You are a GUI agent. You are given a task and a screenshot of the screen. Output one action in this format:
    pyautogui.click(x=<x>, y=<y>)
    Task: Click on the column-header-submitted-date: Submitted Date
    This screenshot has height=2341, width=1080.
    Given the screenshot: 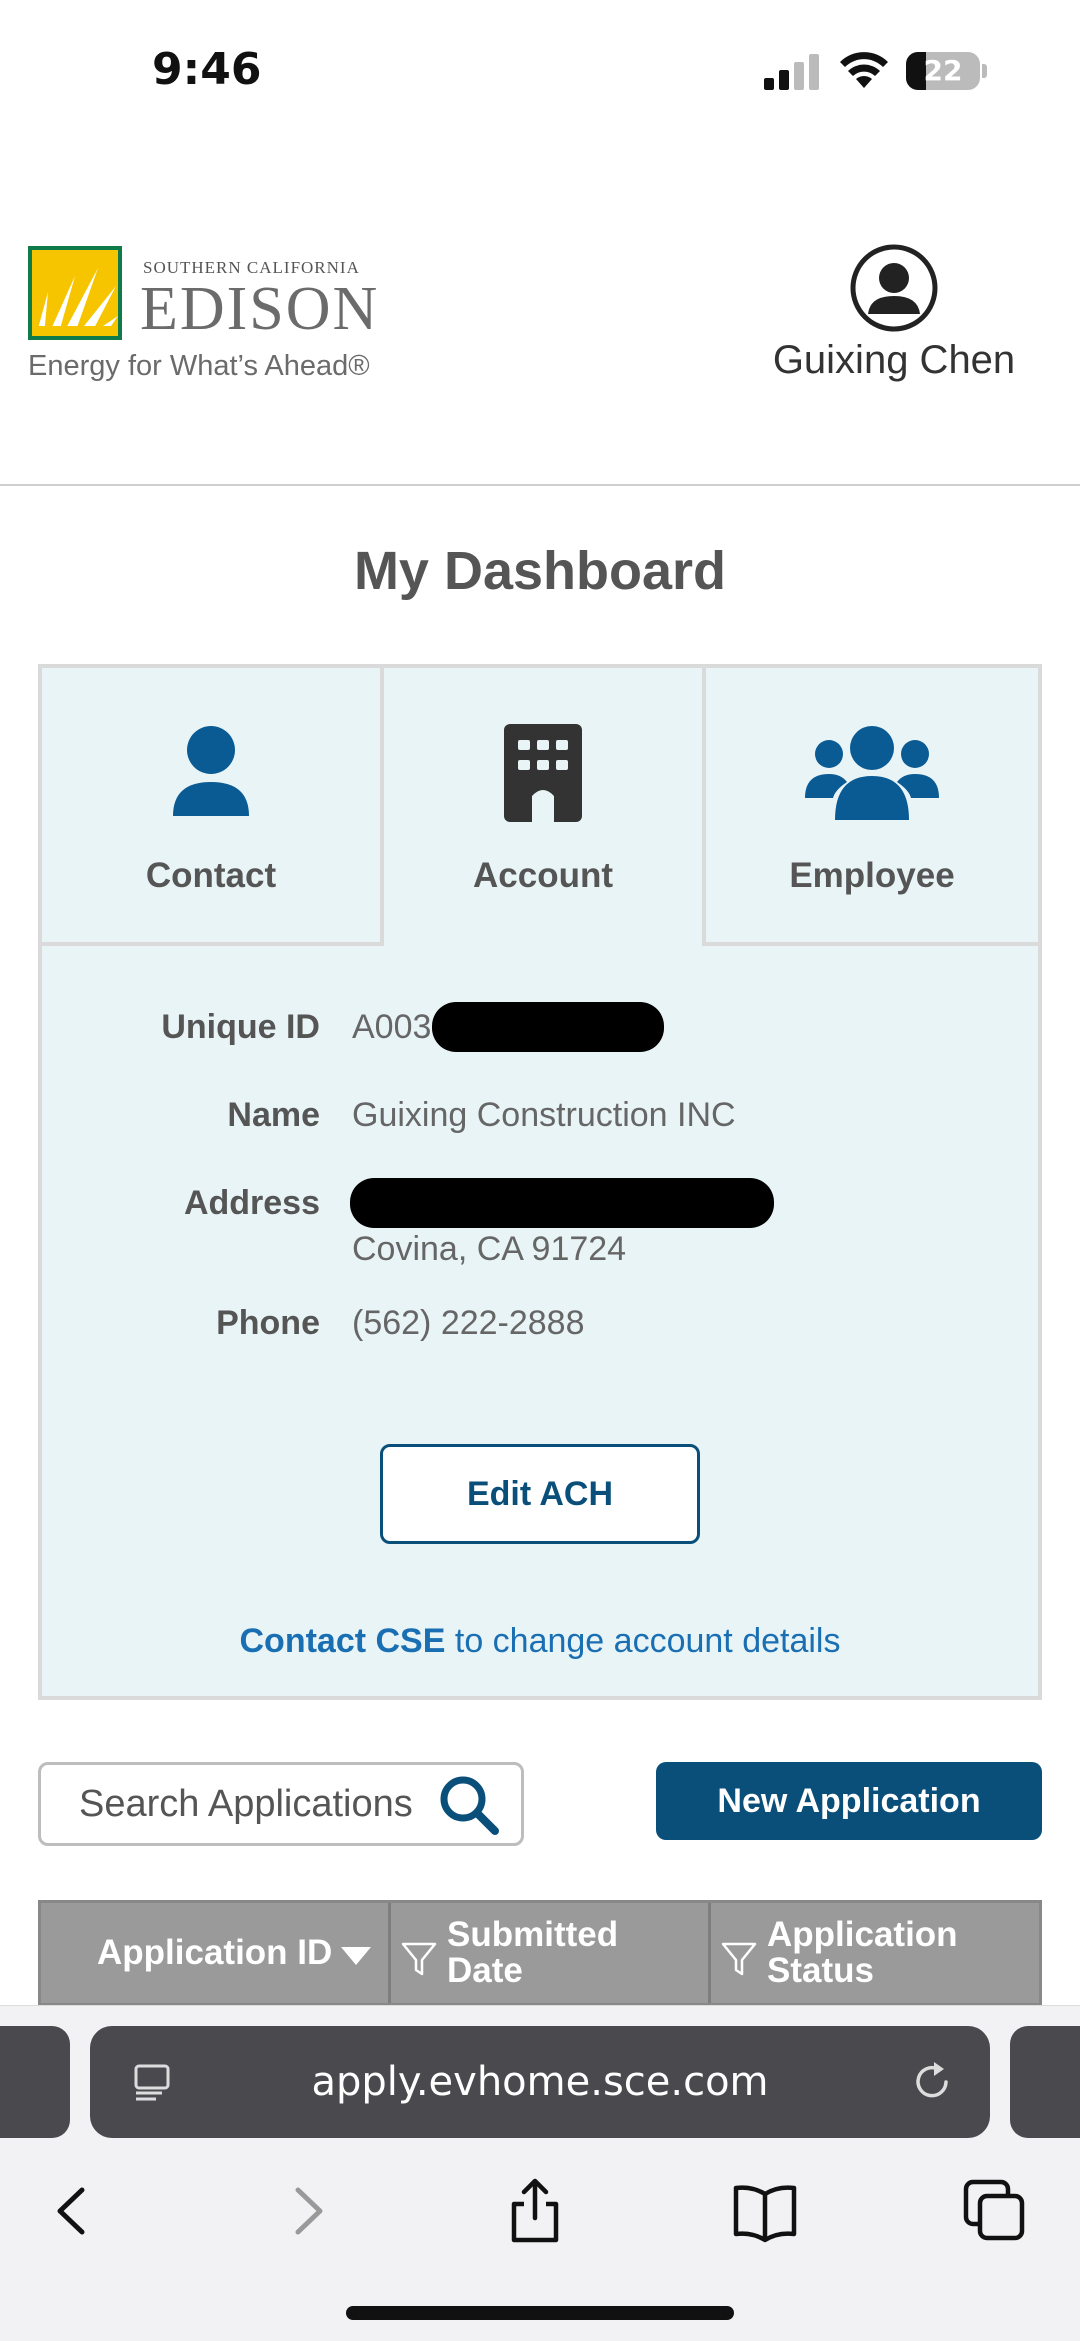 What is the action you would take?
    pyautogui.click(x=552, y=1953)
    